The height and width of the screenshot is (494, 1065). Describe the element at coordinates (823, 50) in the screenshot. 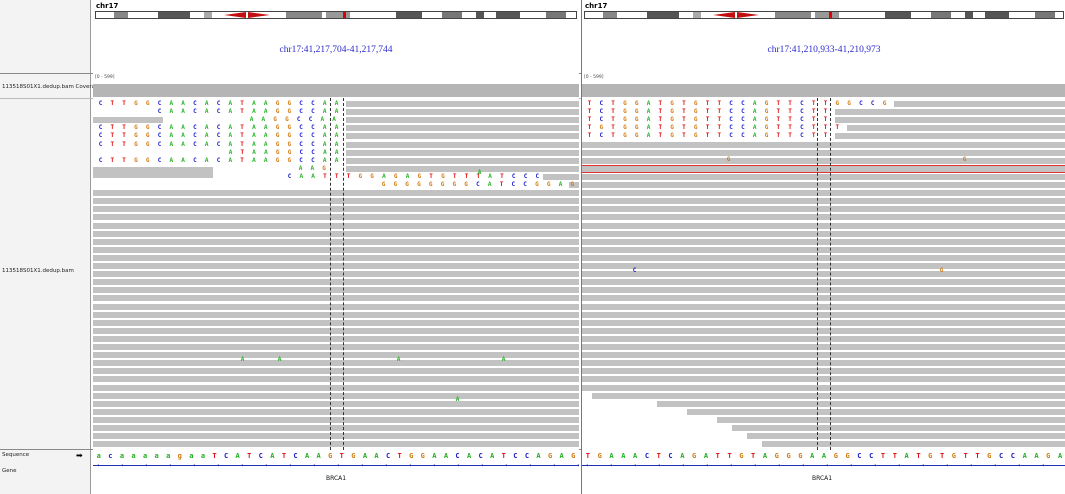

I see `locus-coordinates: chr17:41,210,933-41,210,973` at that location.